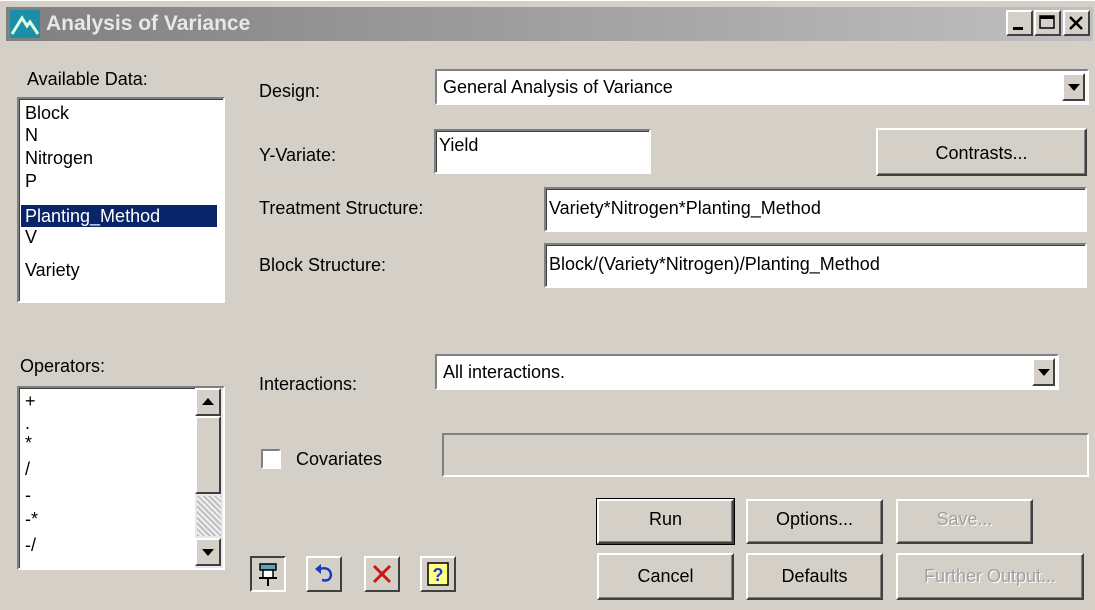  I want to click on help-icon: ?, so click(438, 574).